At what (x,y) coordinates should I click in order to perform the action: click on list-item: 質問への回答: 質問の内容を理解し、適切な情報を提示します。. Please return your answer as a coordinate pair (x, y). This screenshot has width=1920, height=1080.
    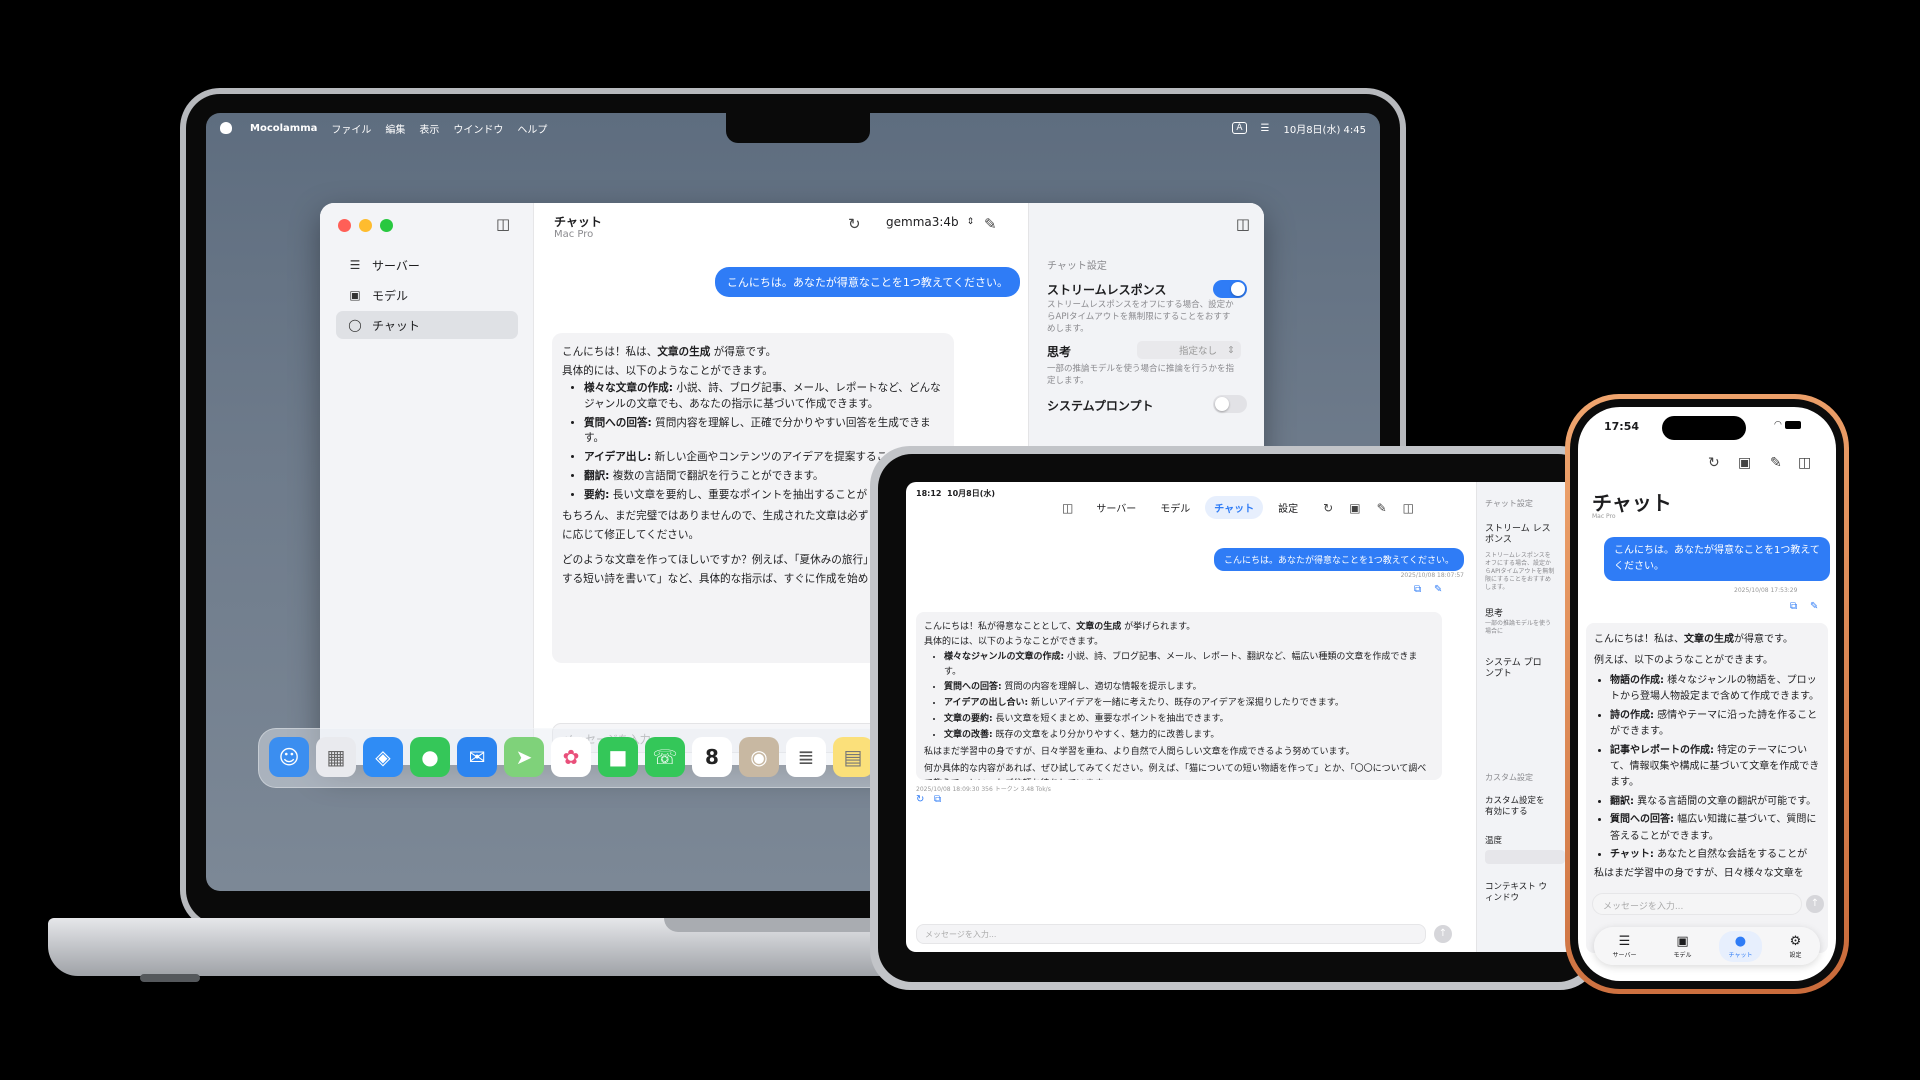
    Looking at the image, I should click on (1189, 687).